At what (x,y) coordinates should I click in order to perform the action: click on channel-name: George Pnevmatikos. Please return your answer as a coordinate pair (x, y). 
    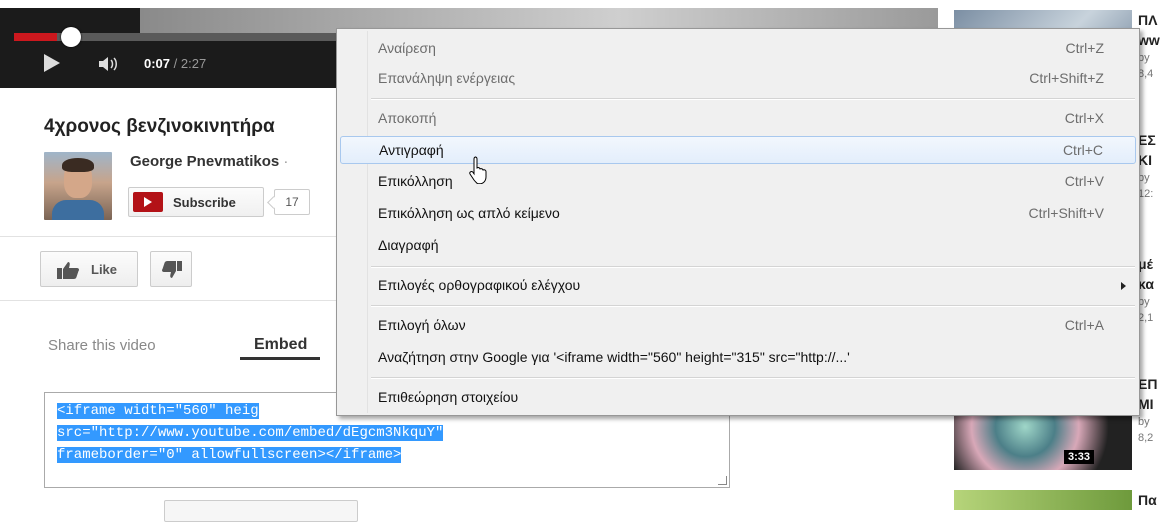
    Looking at the image, I should click on (204, 161).